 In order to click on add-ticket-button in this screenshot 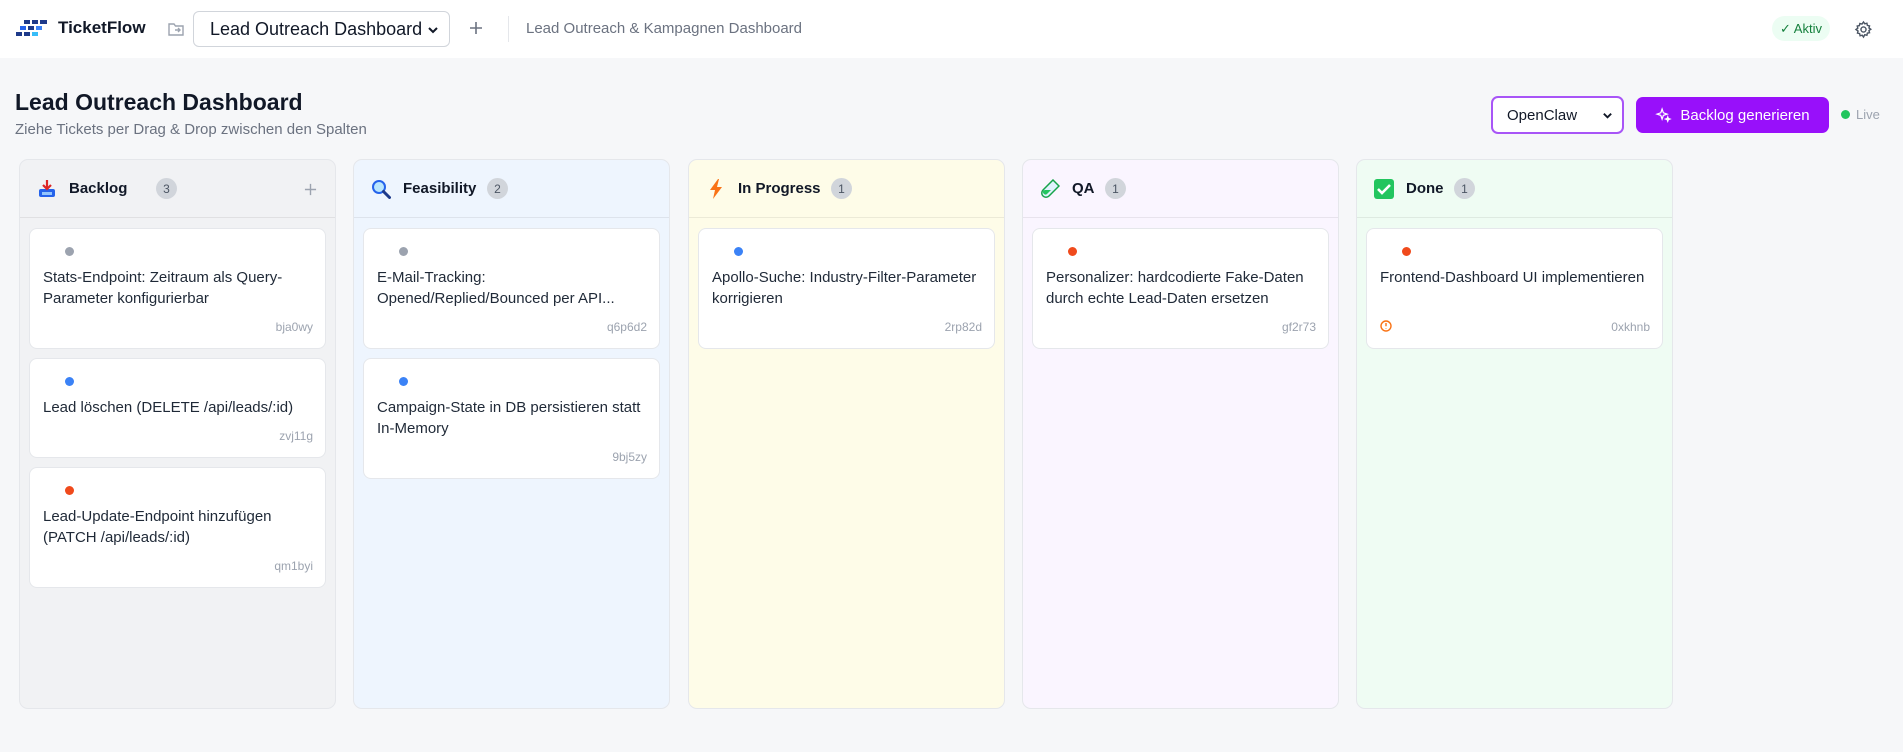, I will do `click(310, 189)`.